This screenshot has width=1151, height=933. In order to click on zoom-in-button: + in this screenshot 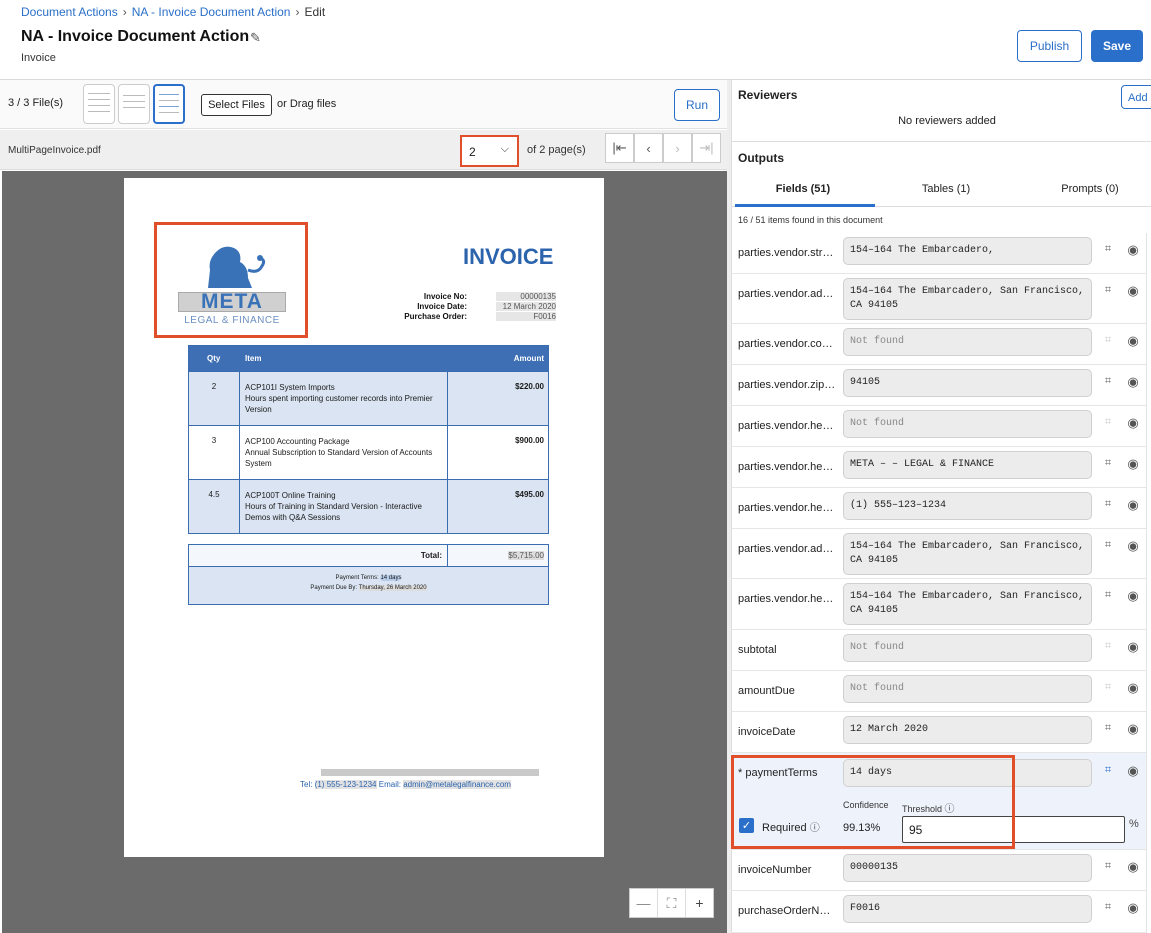, I will do `click(699, 903)`.